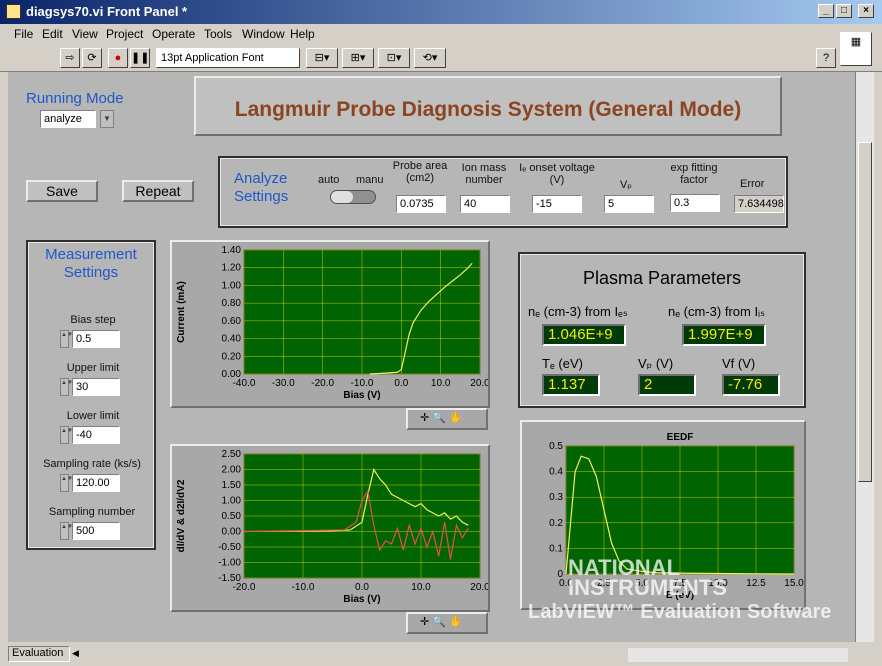  What do you see at coordinates (302, 34) in the screenshot?
I see `menu-help: Help` at bounding box center [302, 34].